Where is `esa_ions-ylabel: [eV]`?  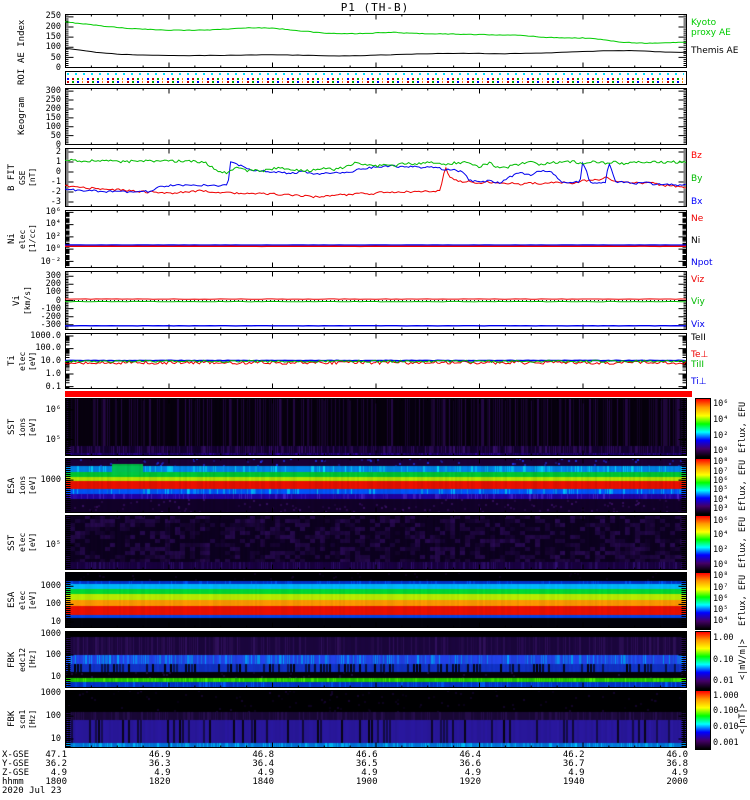 esa_ions-ylabel: [eV] is located at coordinates (32, 485).